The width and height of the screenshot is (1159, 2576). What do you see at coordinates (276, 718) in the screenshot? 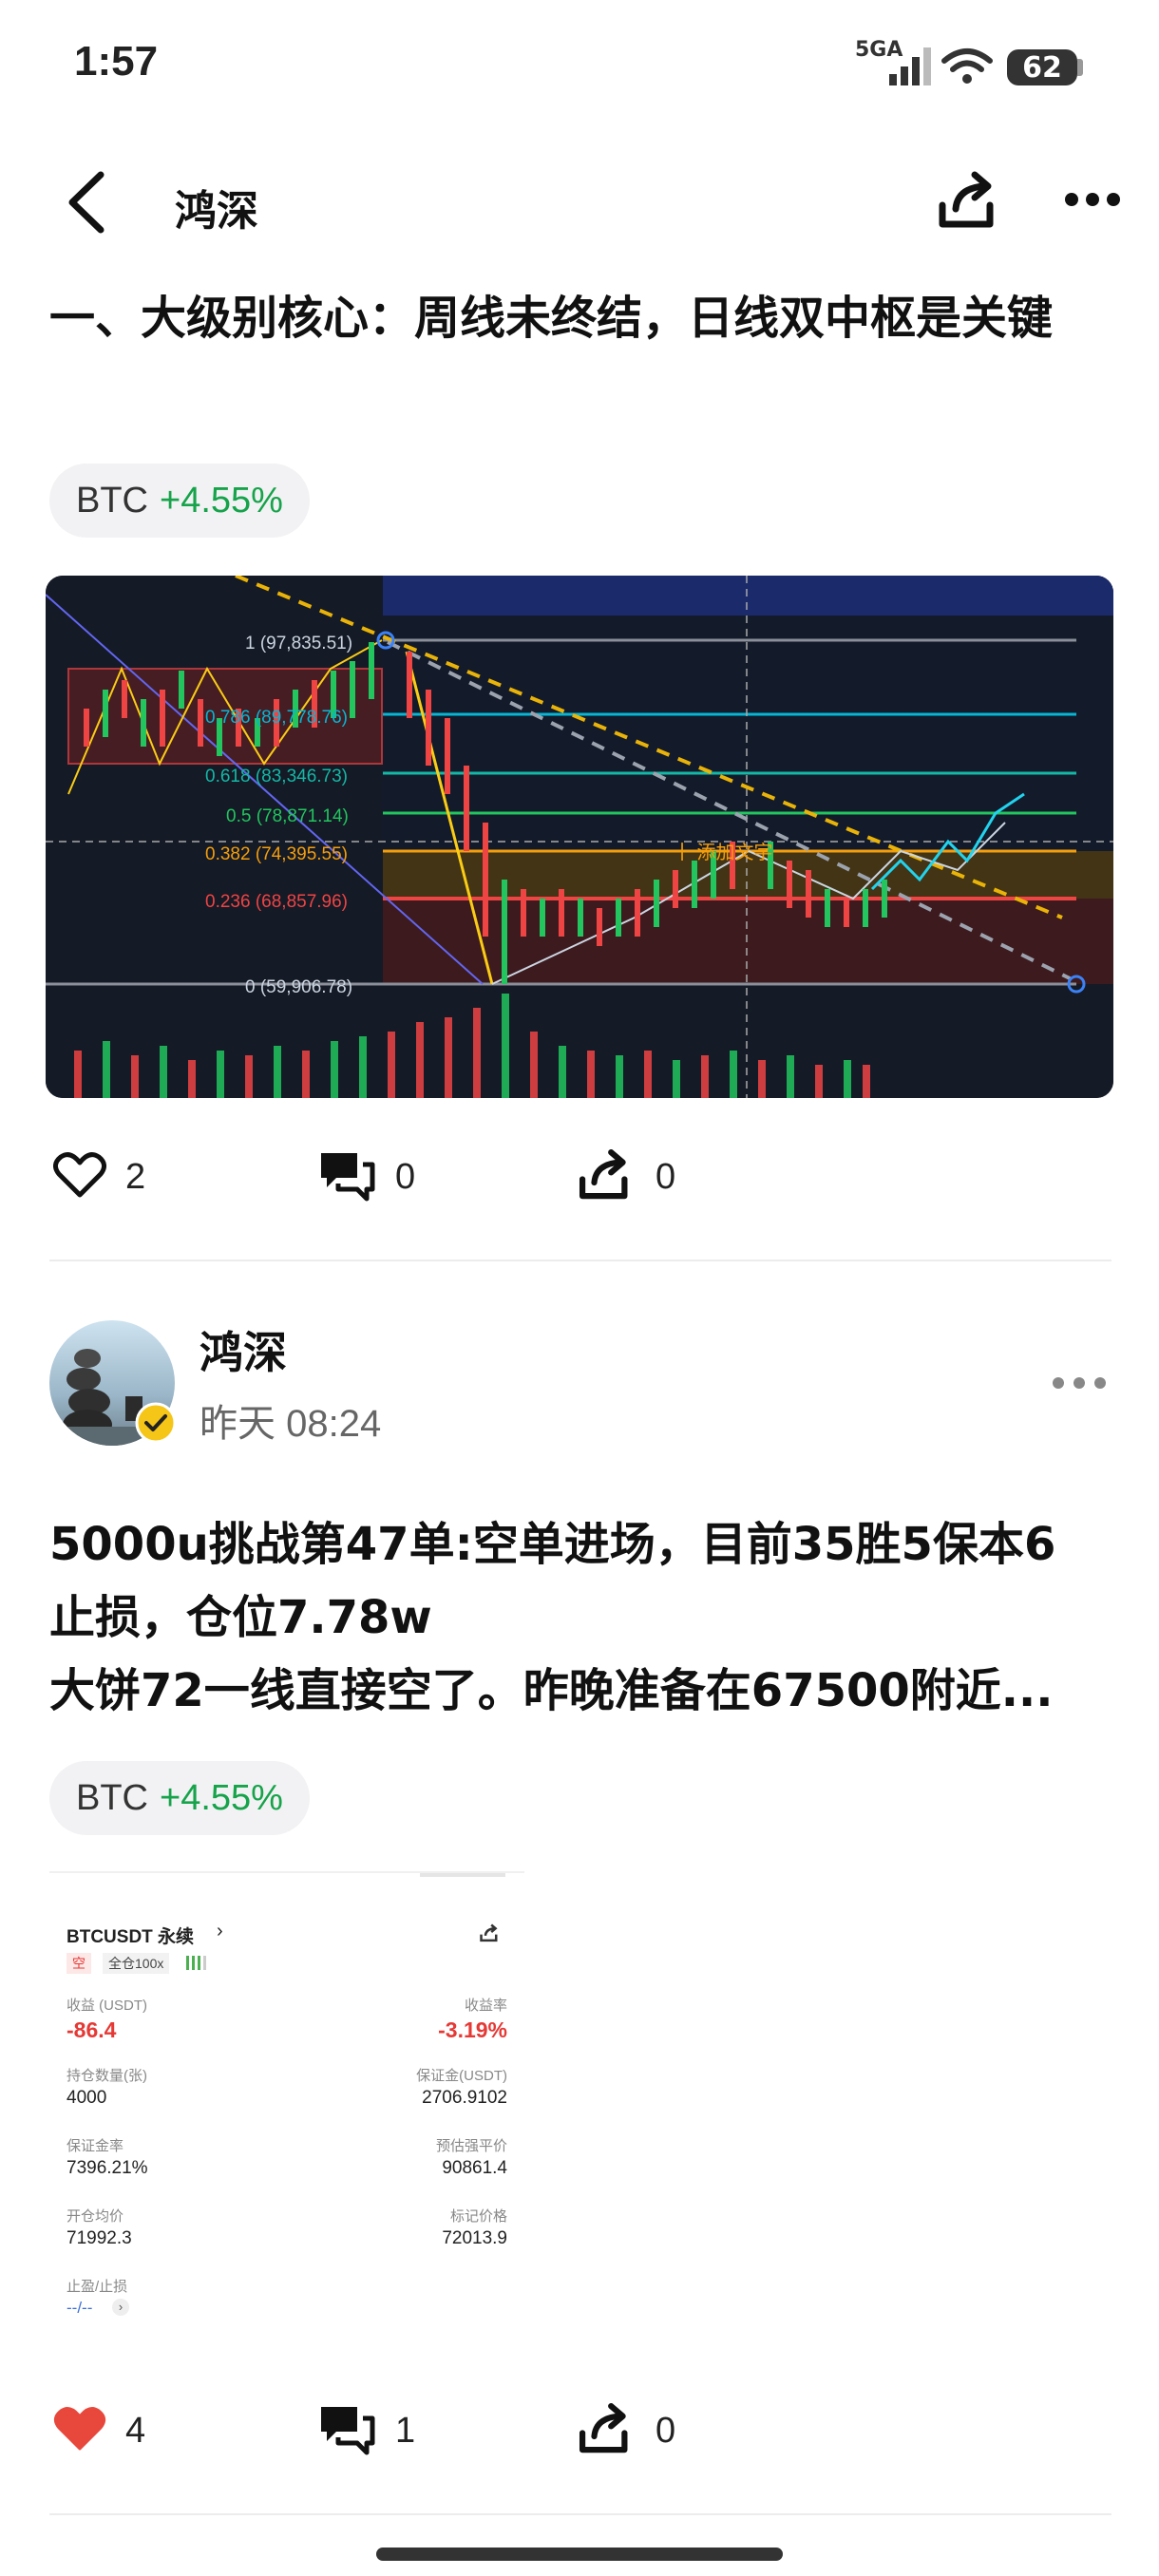
I see `fib-label-786: 0.786 (89,778.76)` at bounding box center [276, 718].